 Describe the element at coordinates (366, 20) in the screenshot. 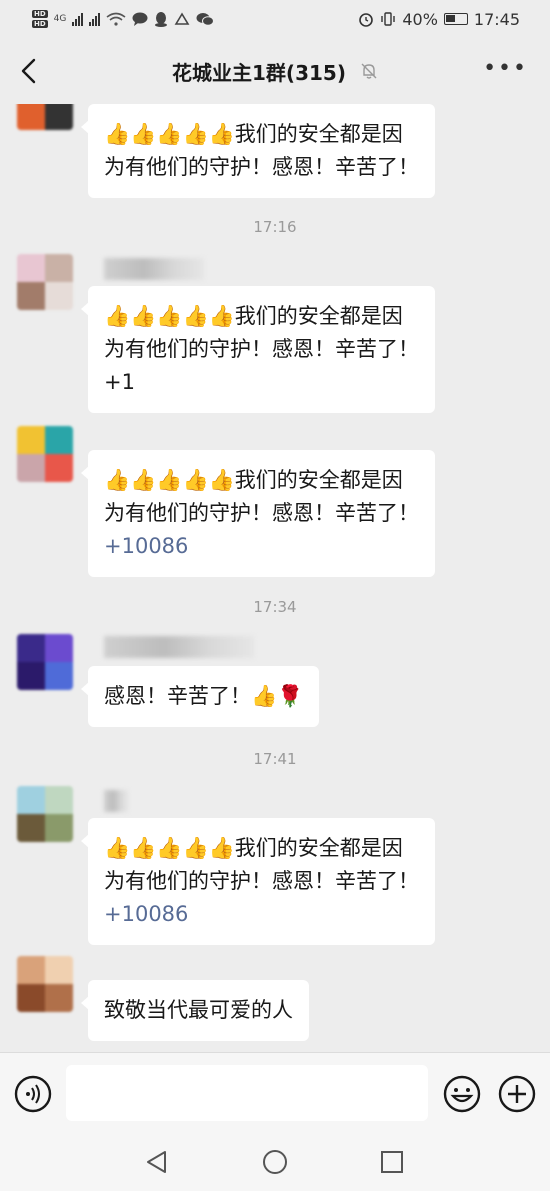

I see `alarm-icon` at that location.